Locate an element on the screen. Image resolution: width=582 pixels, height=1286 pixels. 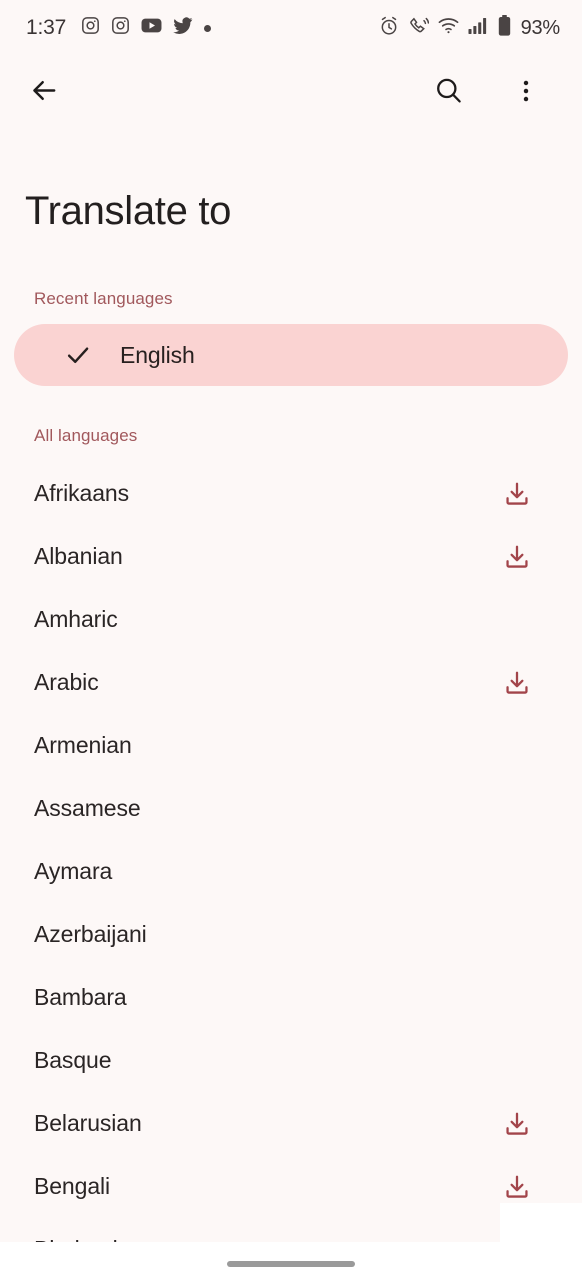
more-vert-icon is located at coordinates (526, 92).